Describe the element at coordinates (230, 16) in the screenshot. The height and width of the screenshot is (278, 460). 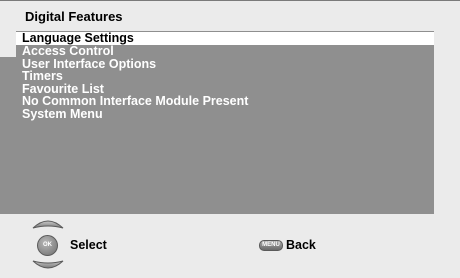
I see `menu-header: Digital Features` at that location.